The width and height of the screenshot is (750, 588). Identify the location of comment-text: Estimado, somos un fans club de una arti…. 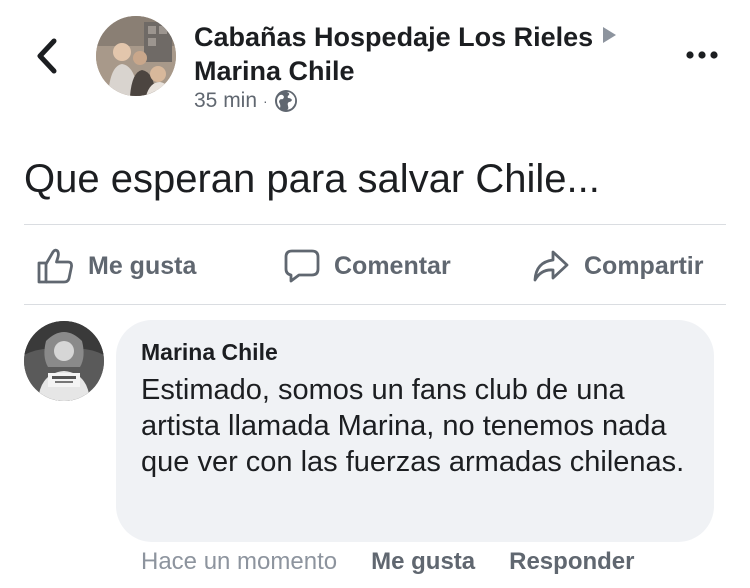
(413, 426).